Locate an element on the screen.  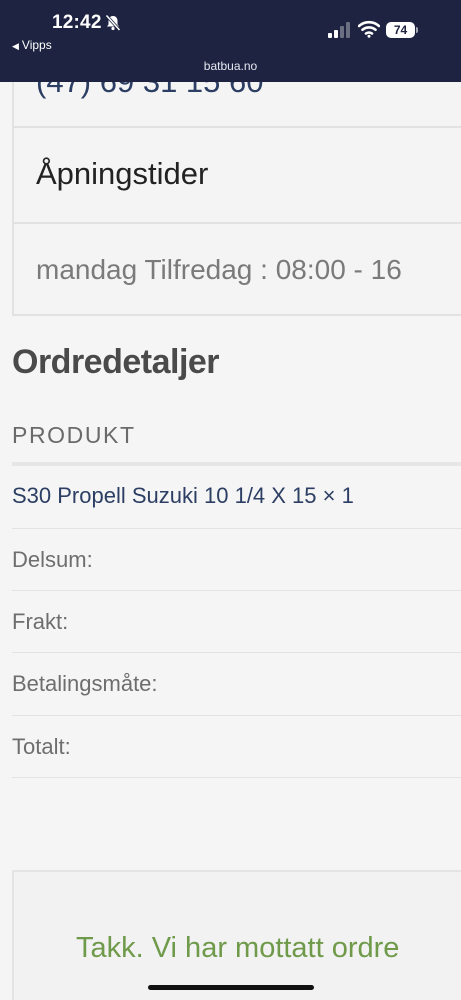
order-details-title: Ordredetaljer is located at coordinates (116, 362).